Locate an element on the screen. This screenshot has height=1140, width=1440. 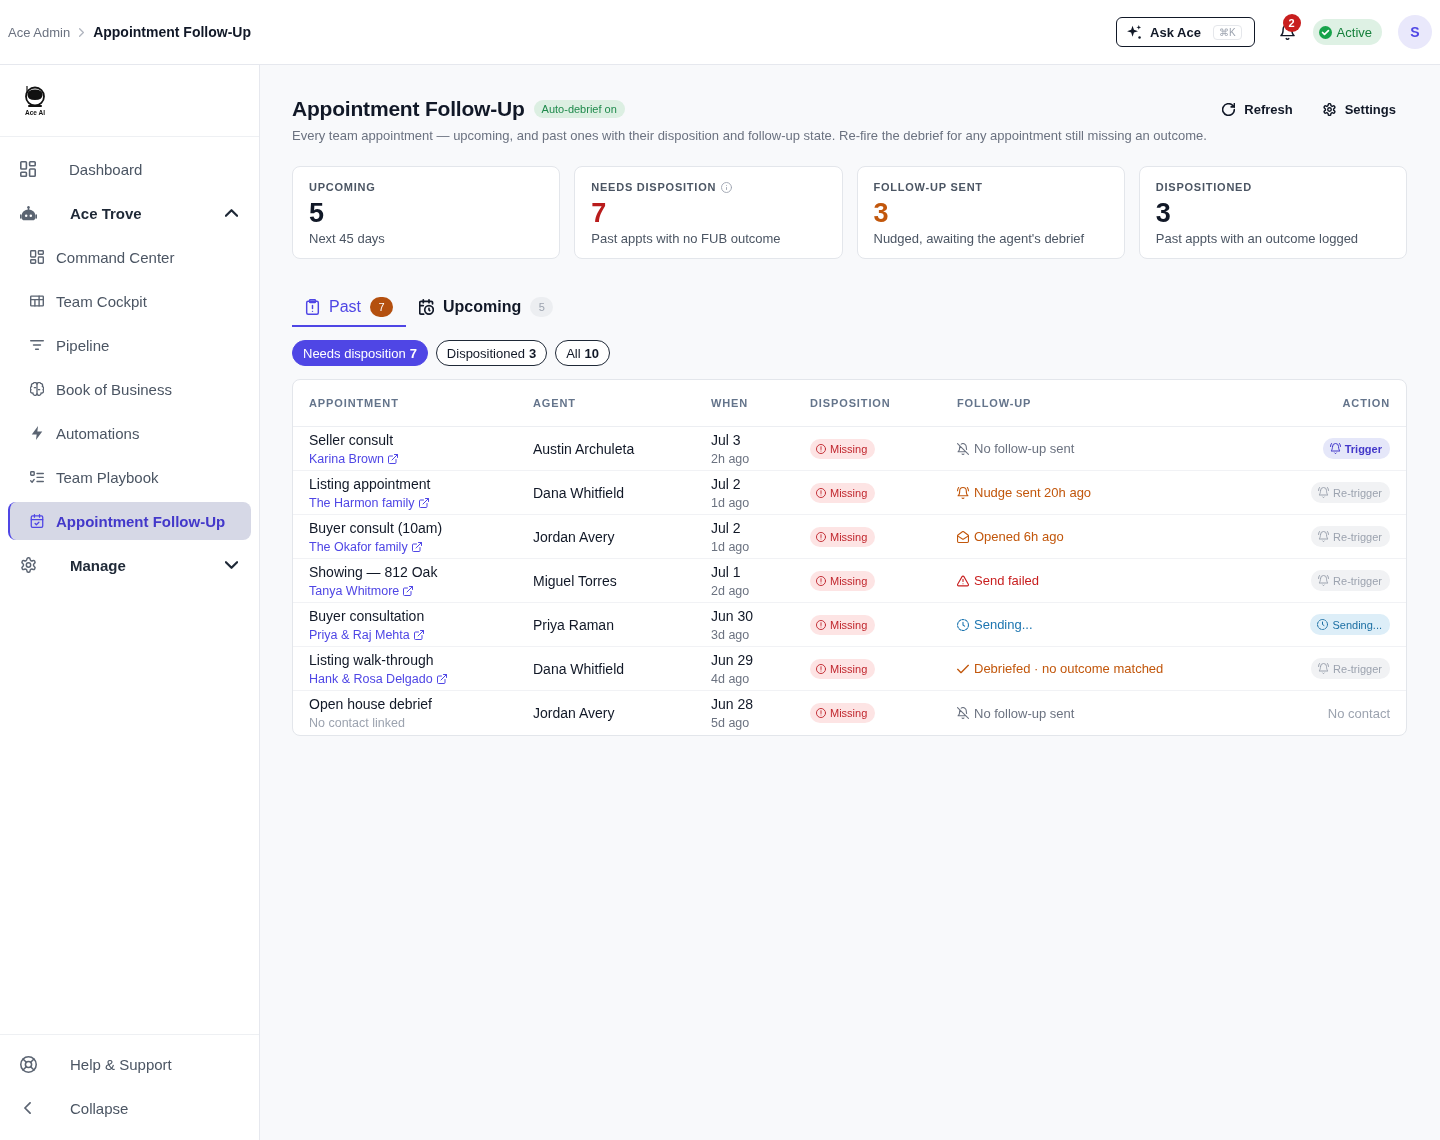
filter-chip: Dispositioned 3 is located at coordinates (491, 353).